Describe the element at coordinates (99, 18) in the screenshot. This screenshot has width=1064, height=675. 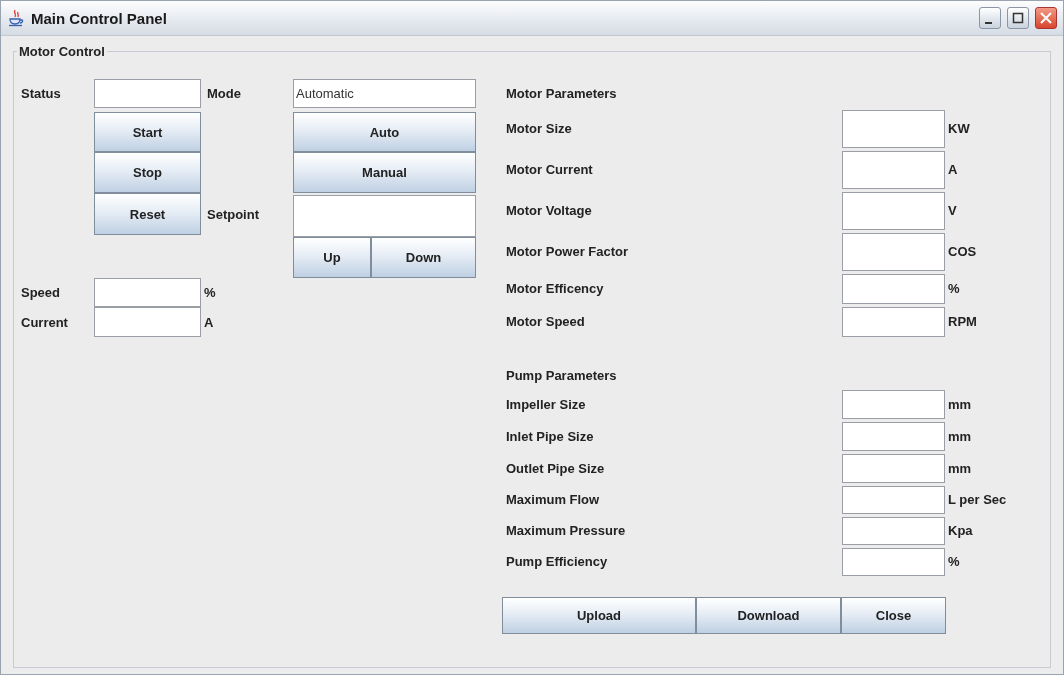
I see `window-title: Main Control Panel` at that location.